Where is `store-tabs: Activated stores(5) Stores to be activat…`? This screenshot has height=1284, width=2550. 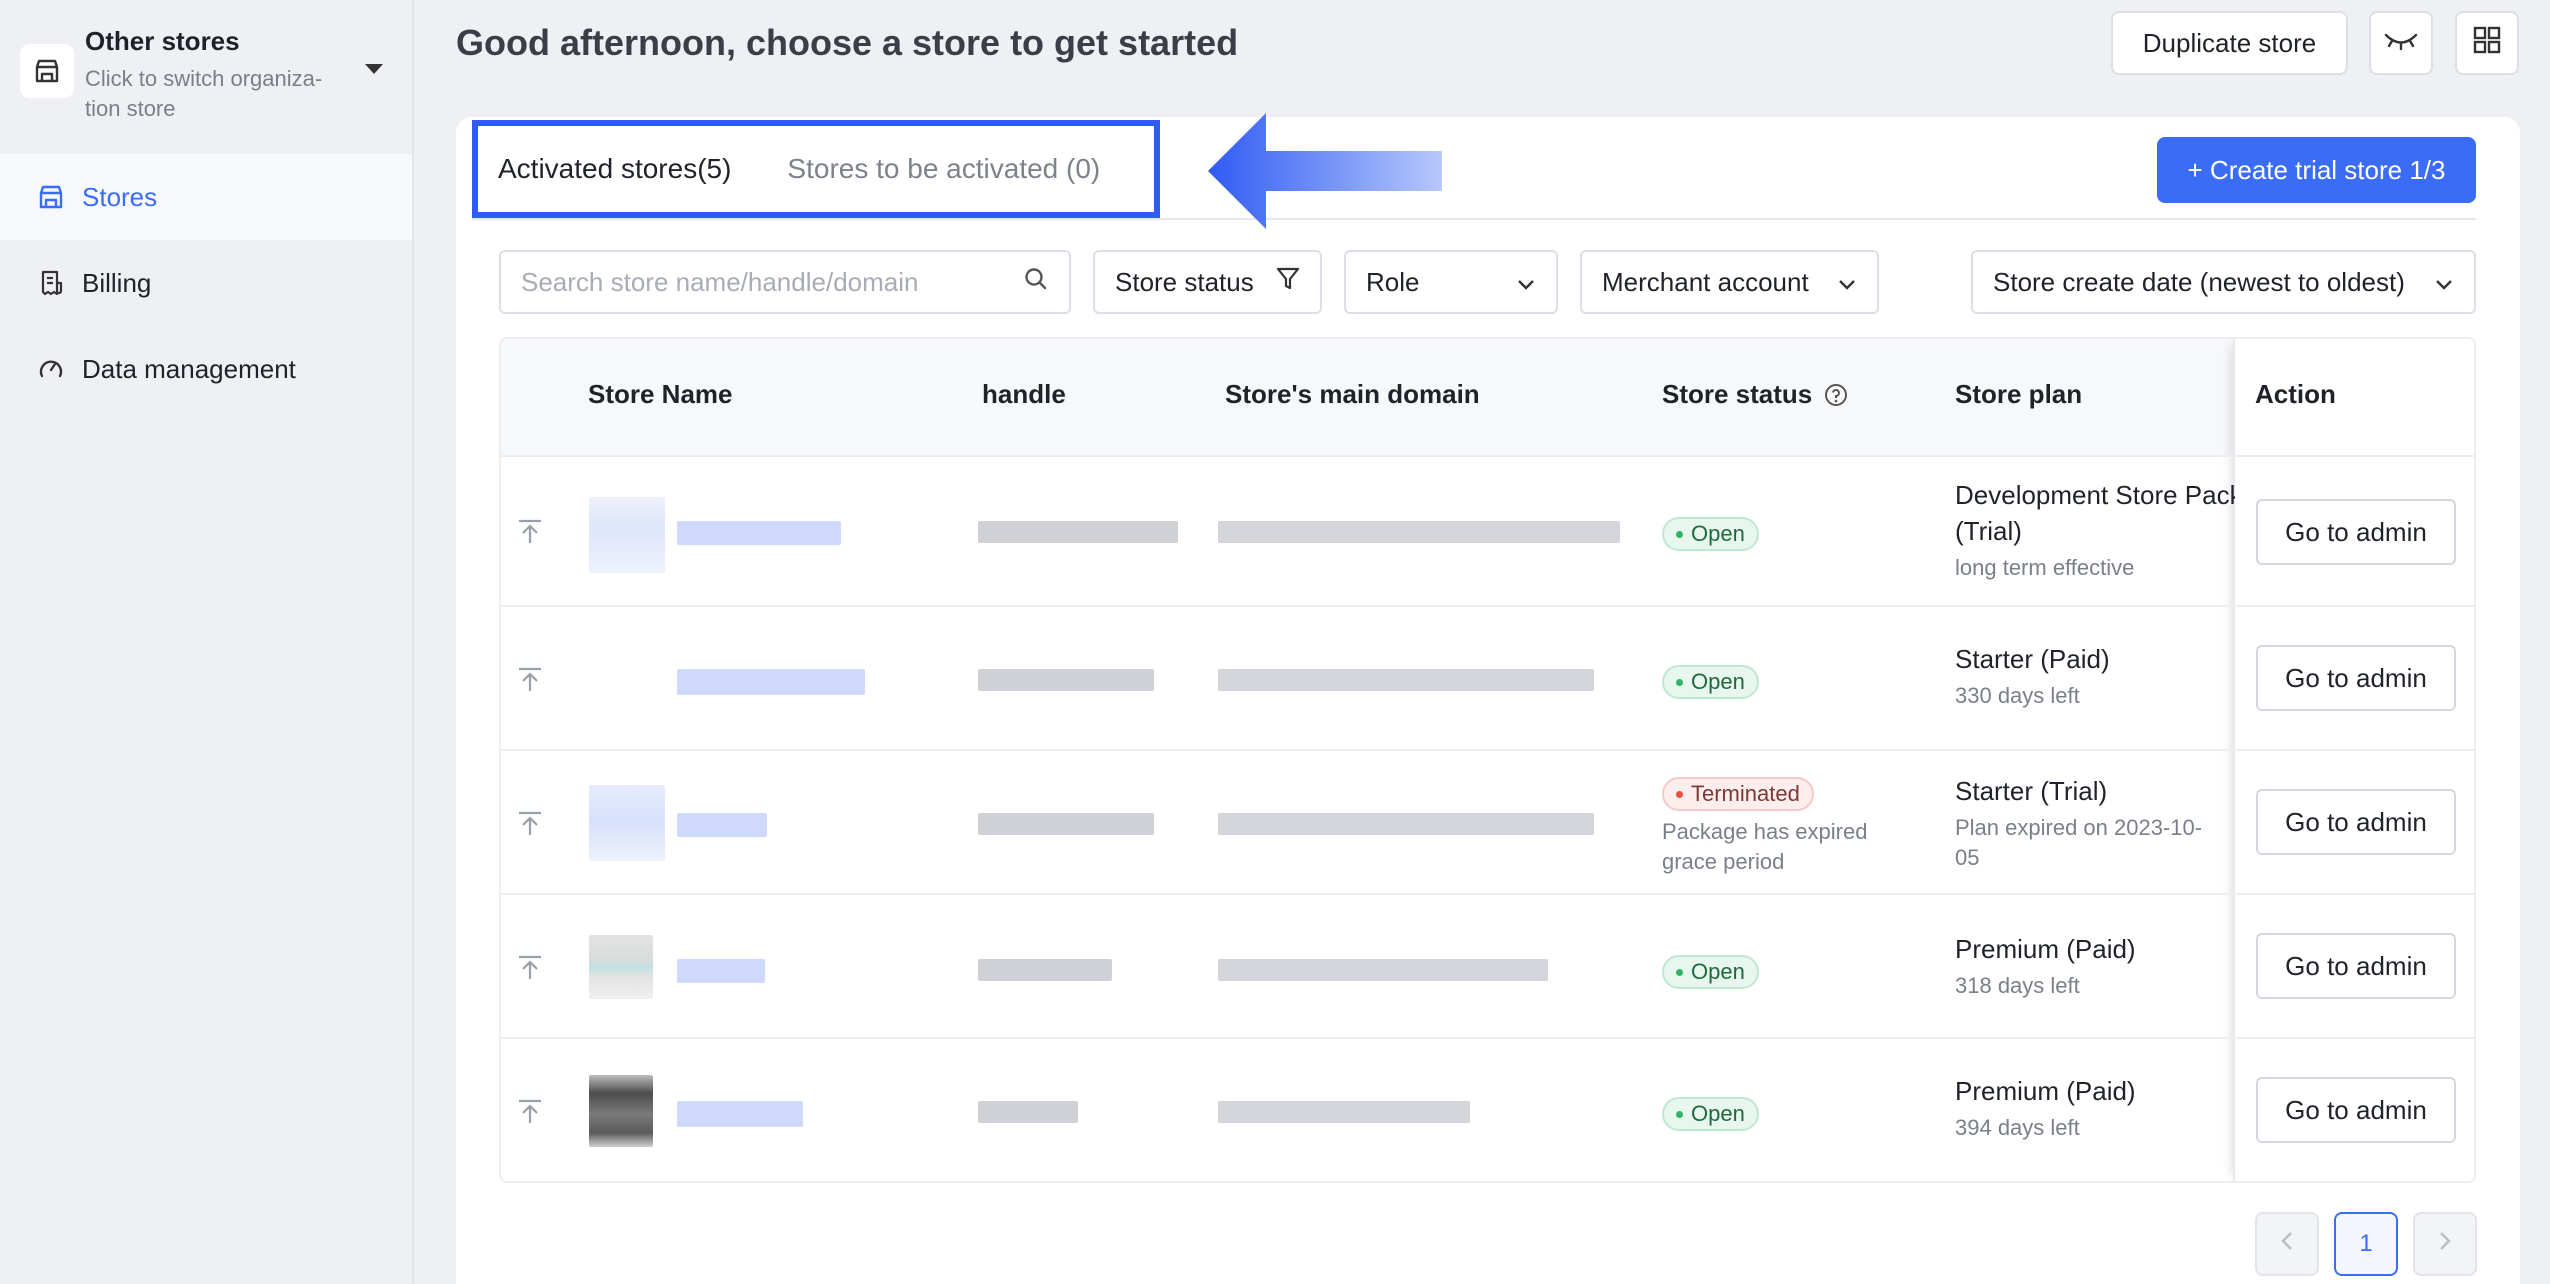 store-tabs: Activated stores(5) Stores to be activat… is located at coordinates (816, 169).